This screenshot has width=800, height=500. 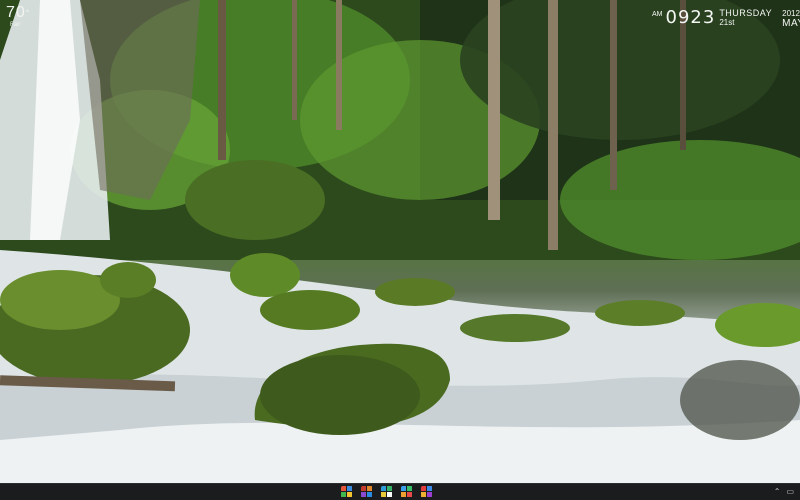 What do you see at coordinates (15, 25) in the screenshot?
I see `weather-condition: Fair` at bounding box center [15, 25].